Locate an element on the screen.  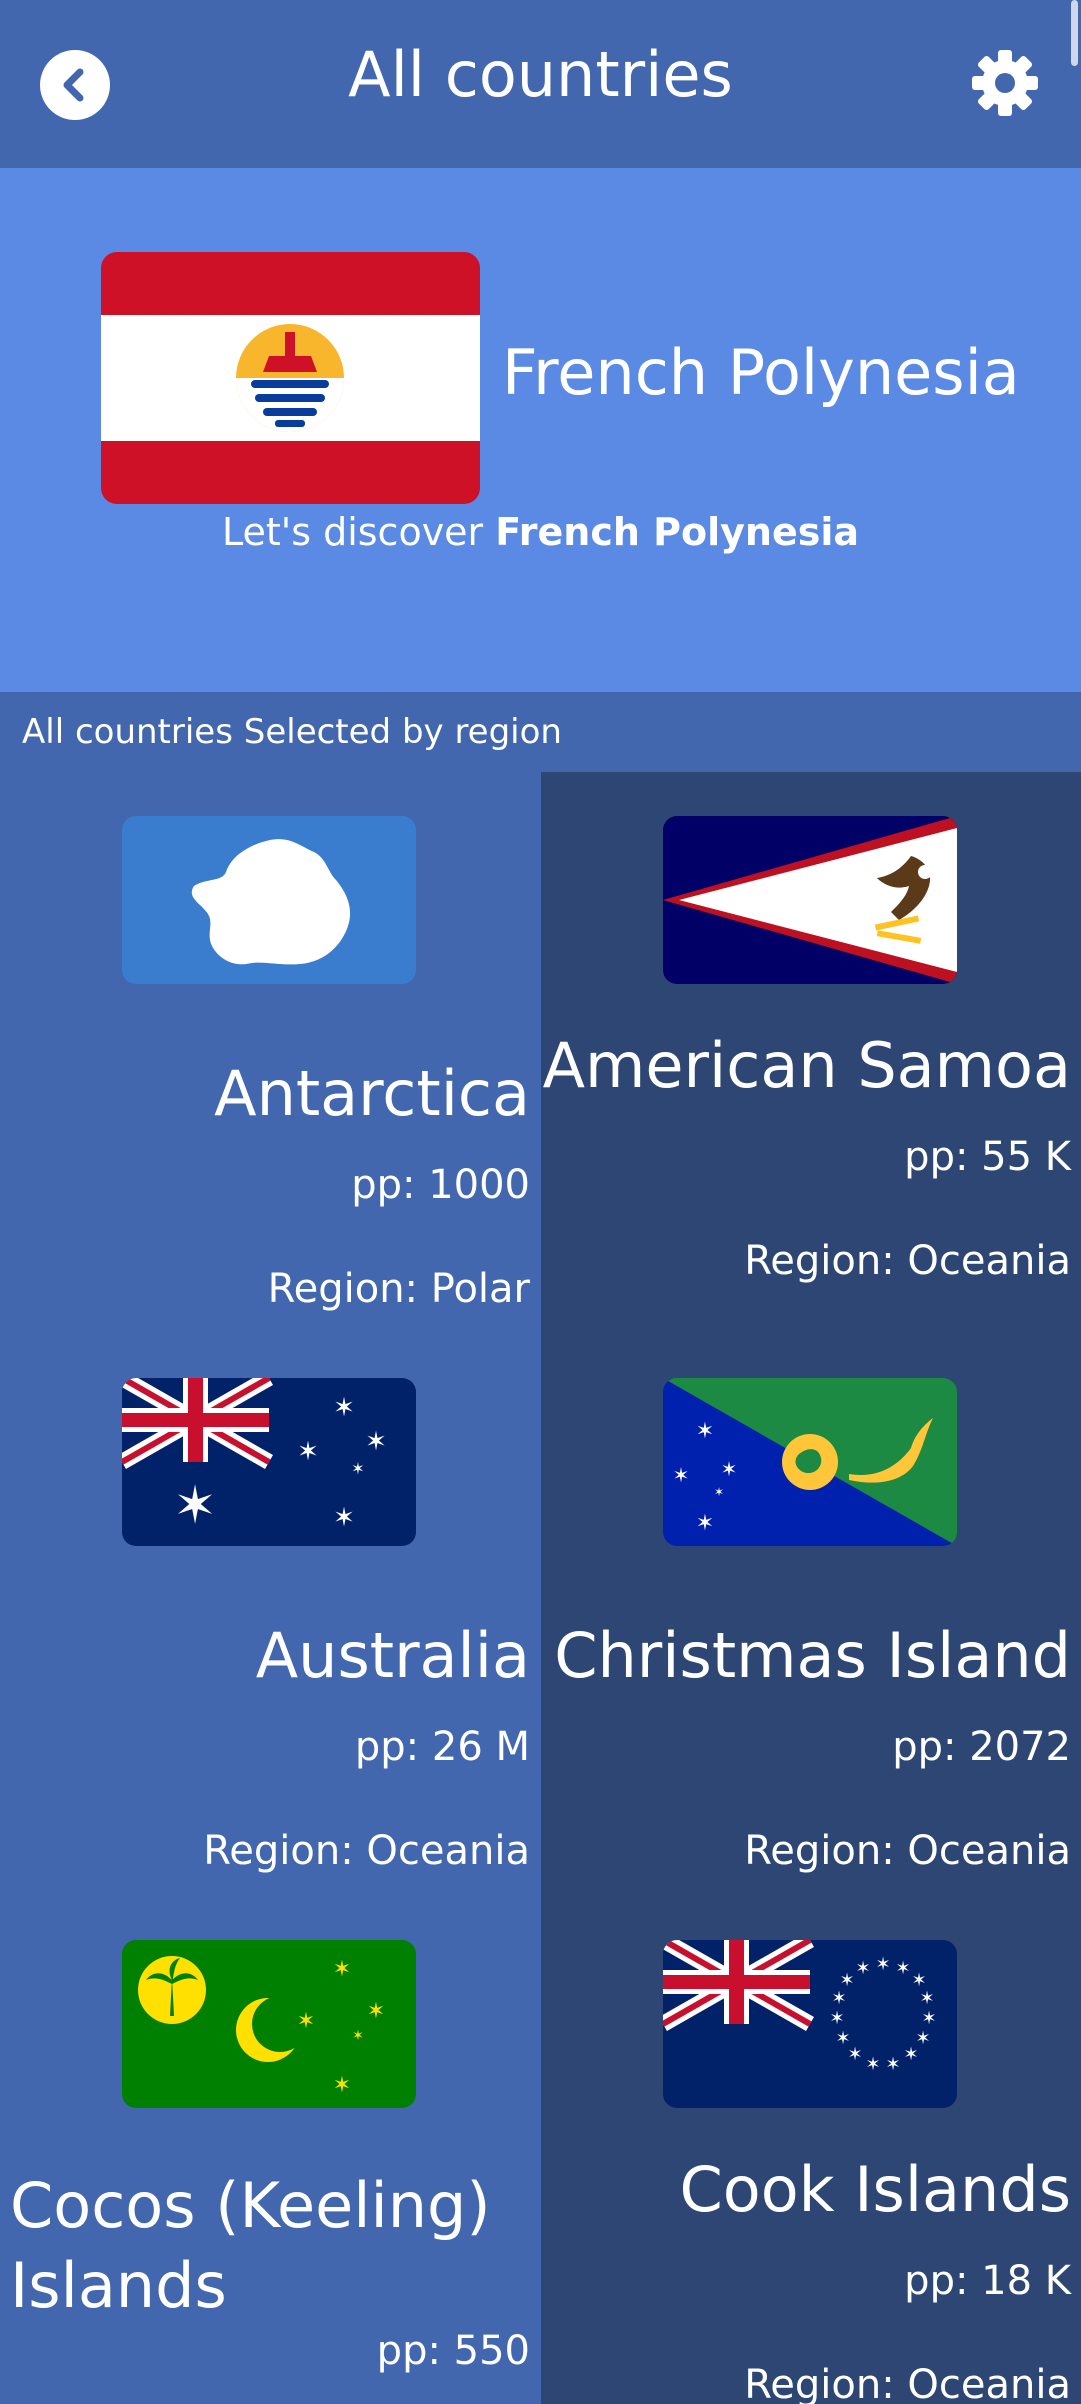
country-name: American Samoa is located at coordinates (806, 1065).